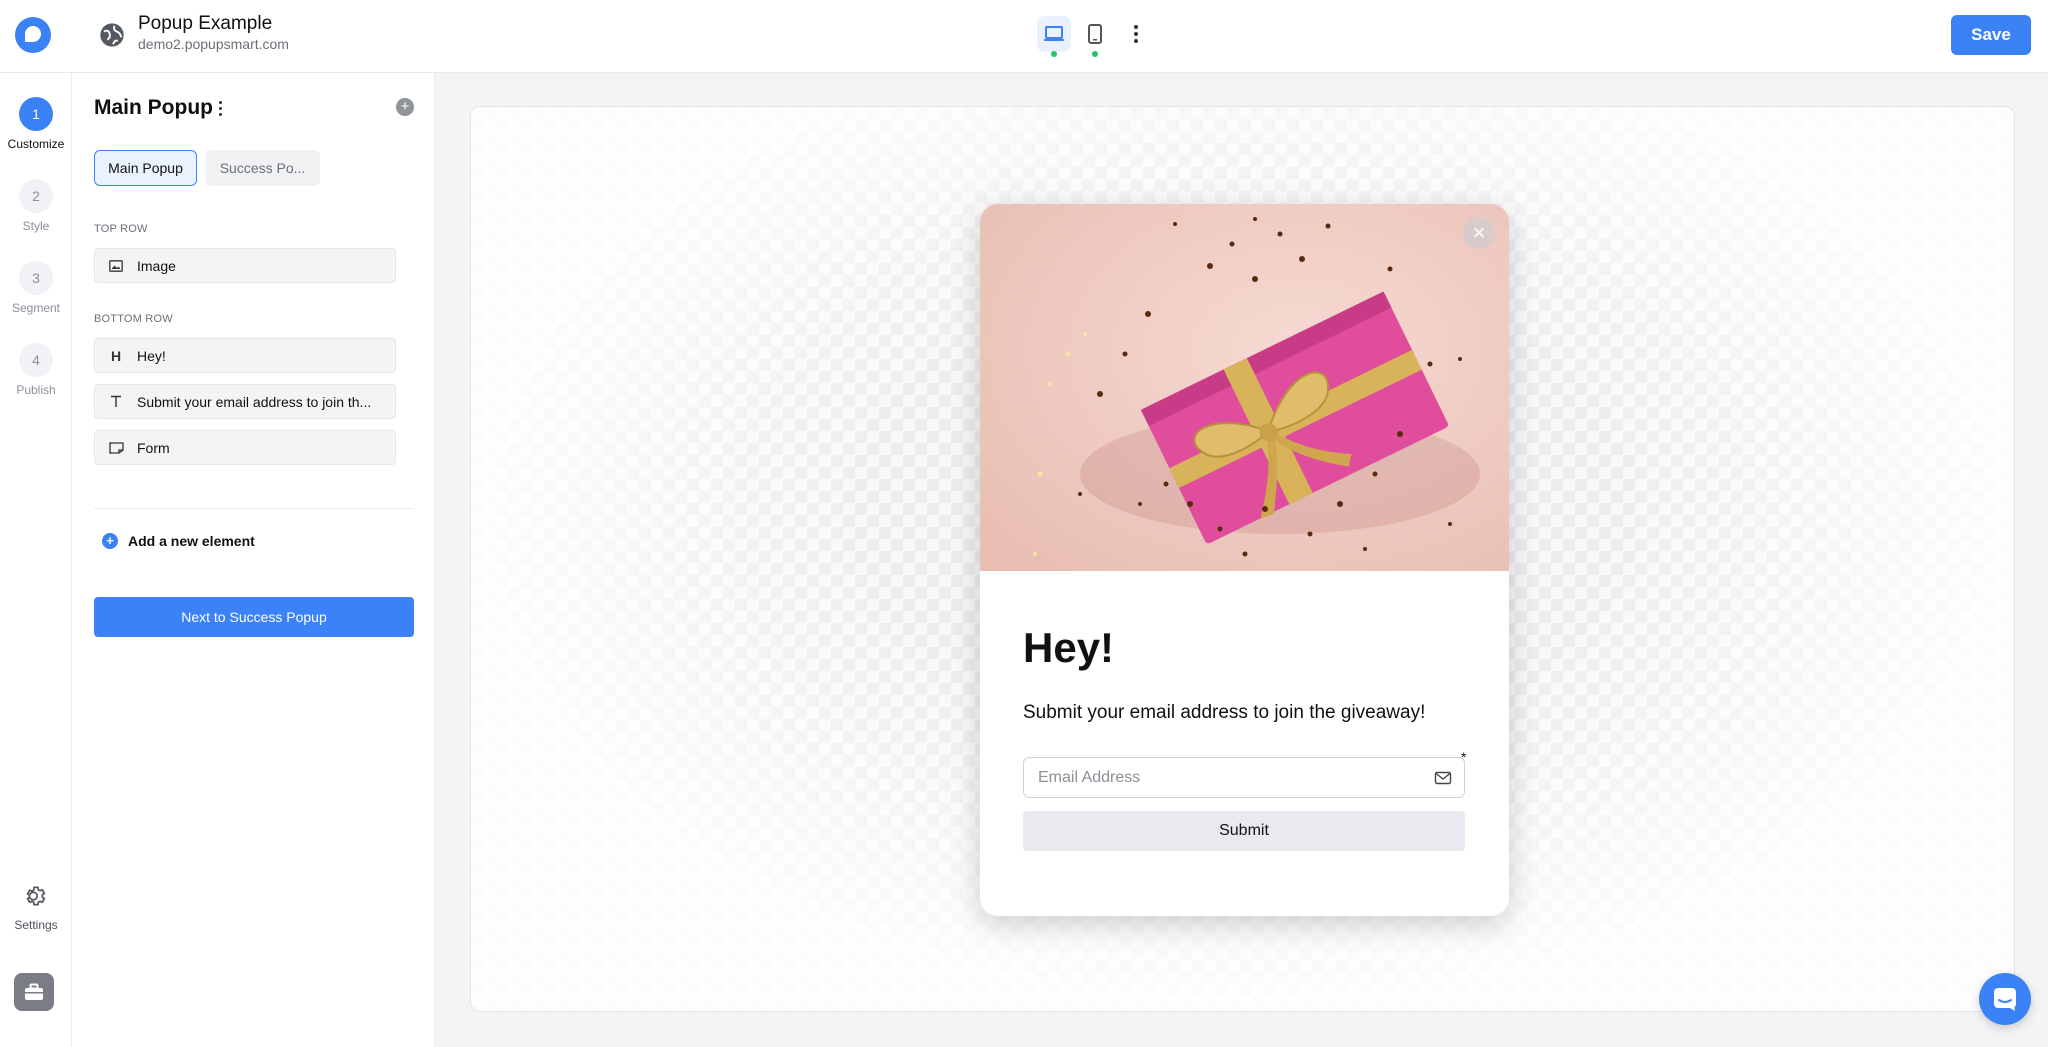 This screenshot has width=2048, height=1047. What do you see at coordinates (254, 508) in the screenshot?
I see `panel-divider` at bounding box center [254, 508].